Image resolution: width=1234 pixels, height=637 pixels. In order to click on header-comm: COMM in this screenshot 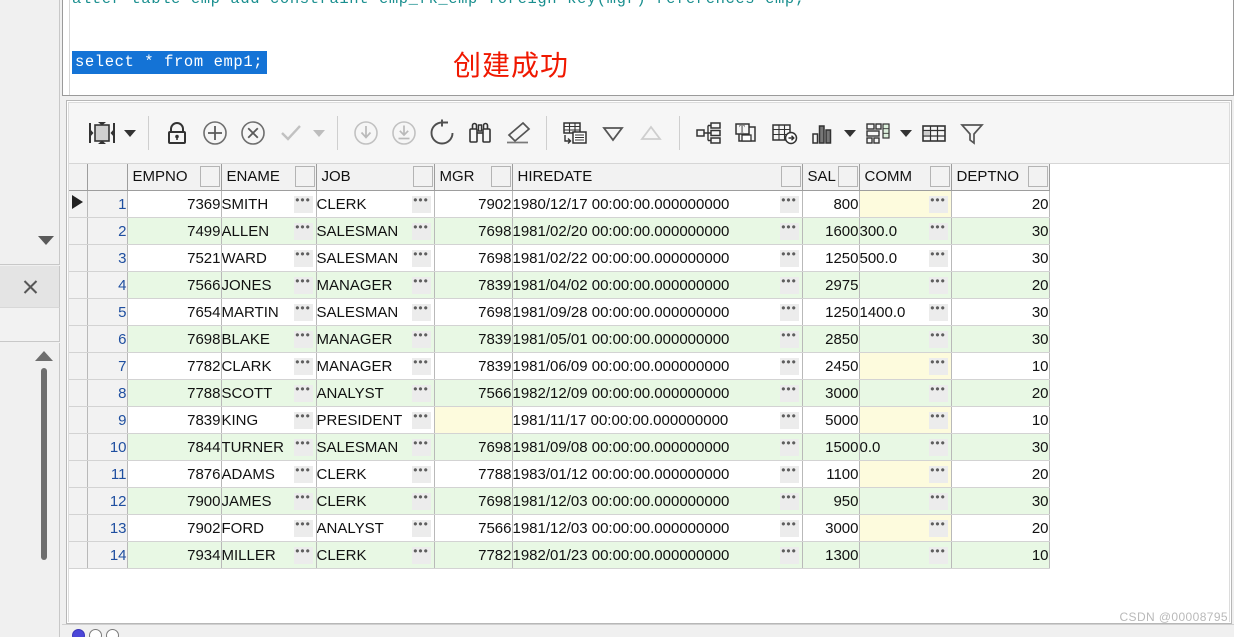, I will do `click(905, 177)`.